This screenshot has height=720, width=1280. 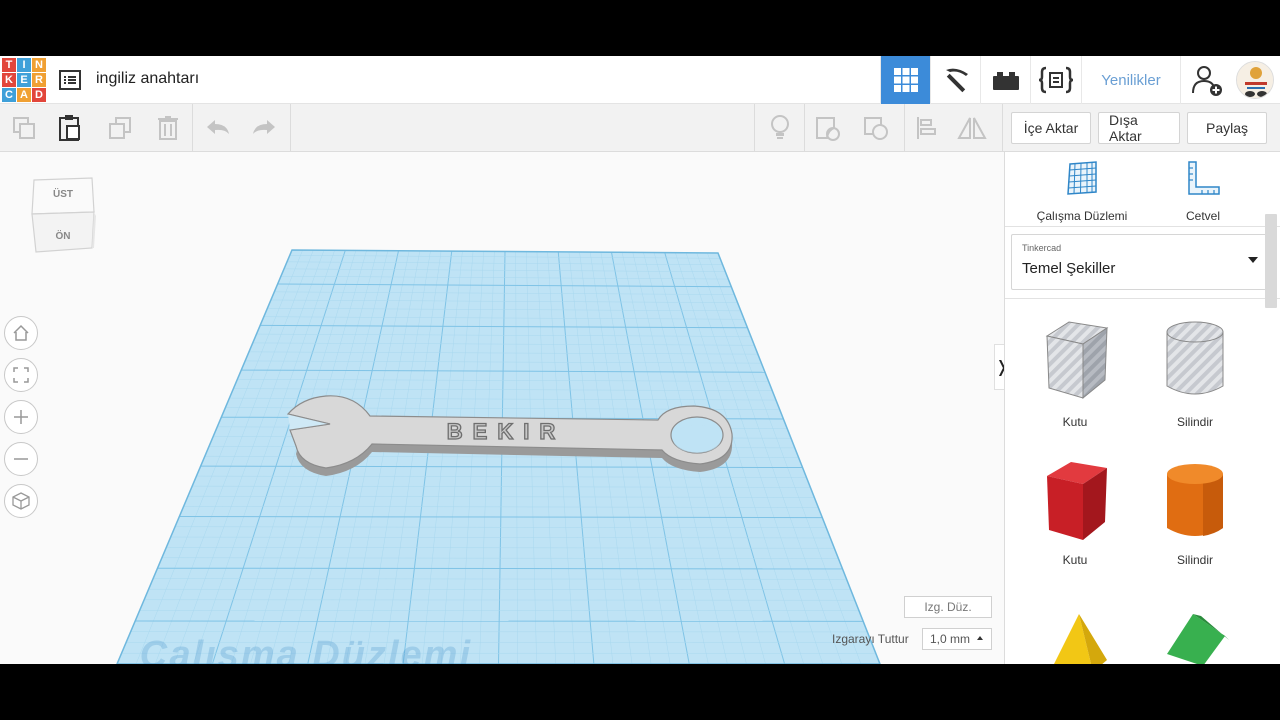 What do you see at coordinates (506, 431) in the screenshot?
I see `wrench-engraved-text: BEKIR` at bounding box center [506, 431].